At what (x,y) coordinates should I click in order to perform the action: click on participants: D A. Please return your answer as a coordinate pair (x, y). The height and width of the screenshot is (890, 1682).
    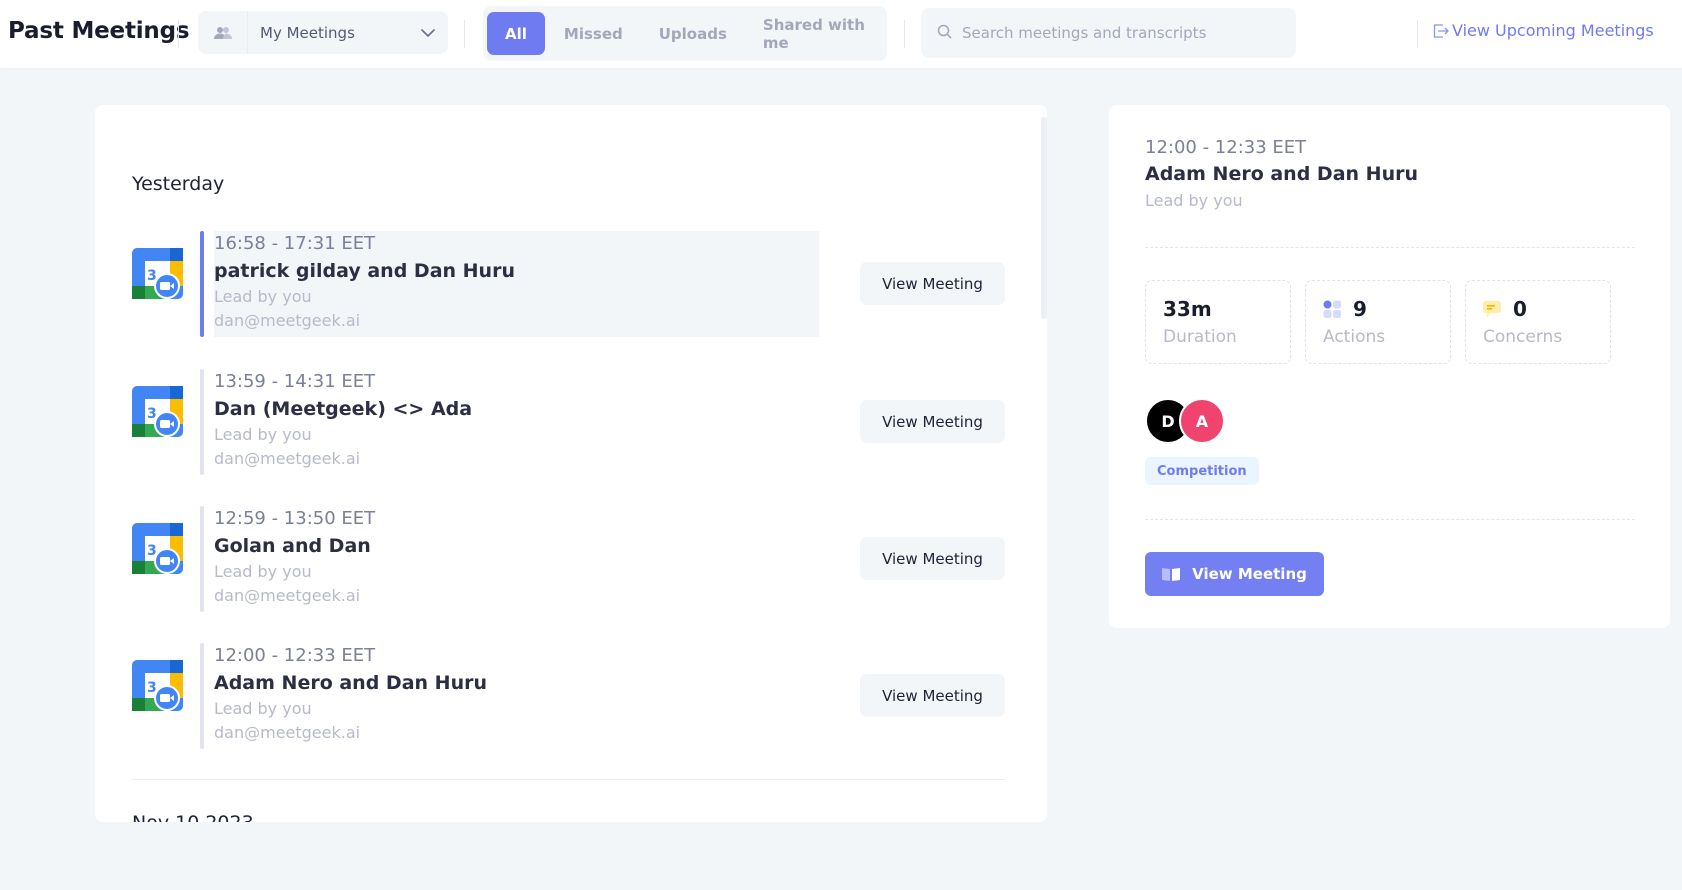
    Looking at the image, I should click on (1185, 421).